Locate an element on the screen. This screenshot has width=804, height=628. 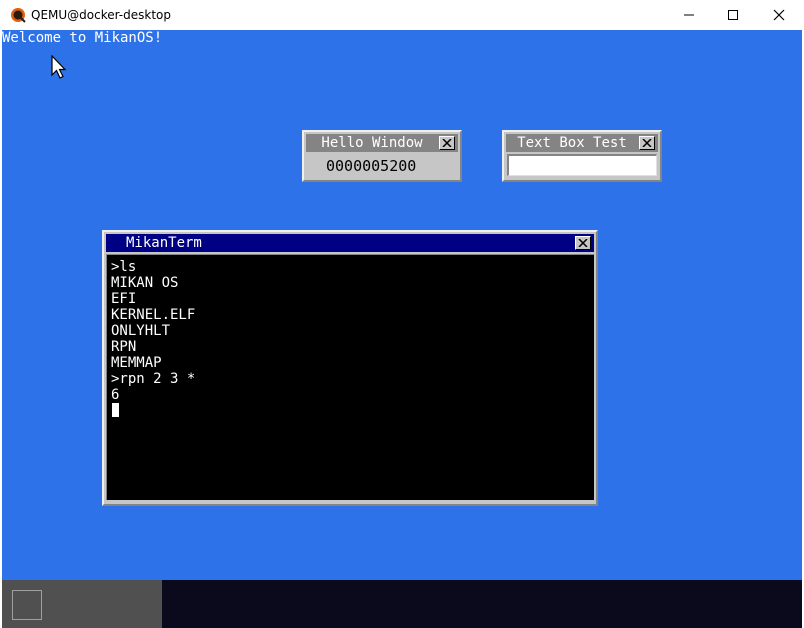
hello-window-close-button is located at coordinates (447, 143).